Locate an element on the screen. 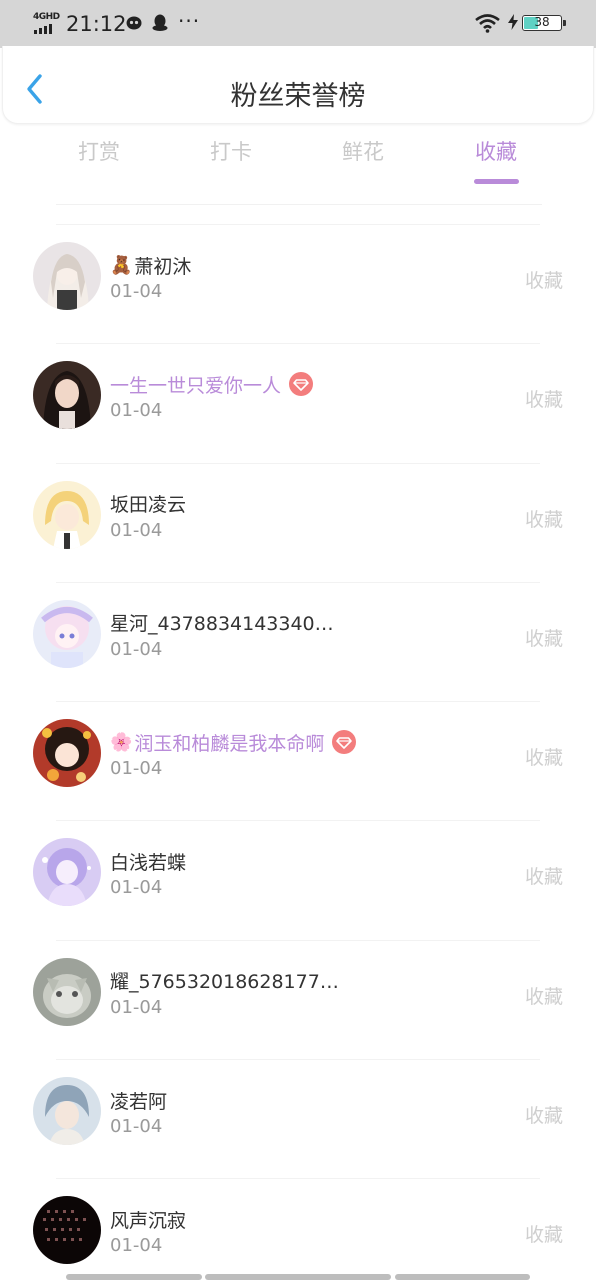 The image size is (596, 1280). navigation-header: 粉丝荣誉榜 is located at coordinates (298, 85).